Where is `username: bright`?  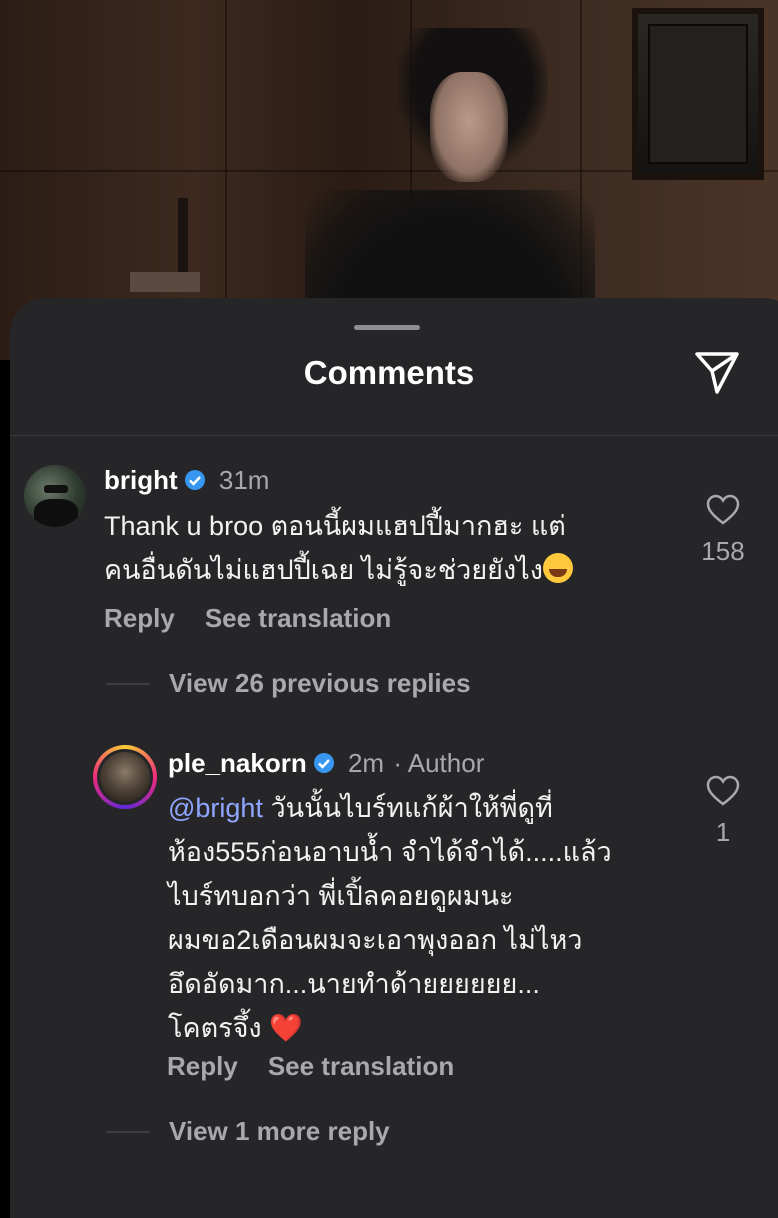 username: bright is located at coordinates (141, 480).